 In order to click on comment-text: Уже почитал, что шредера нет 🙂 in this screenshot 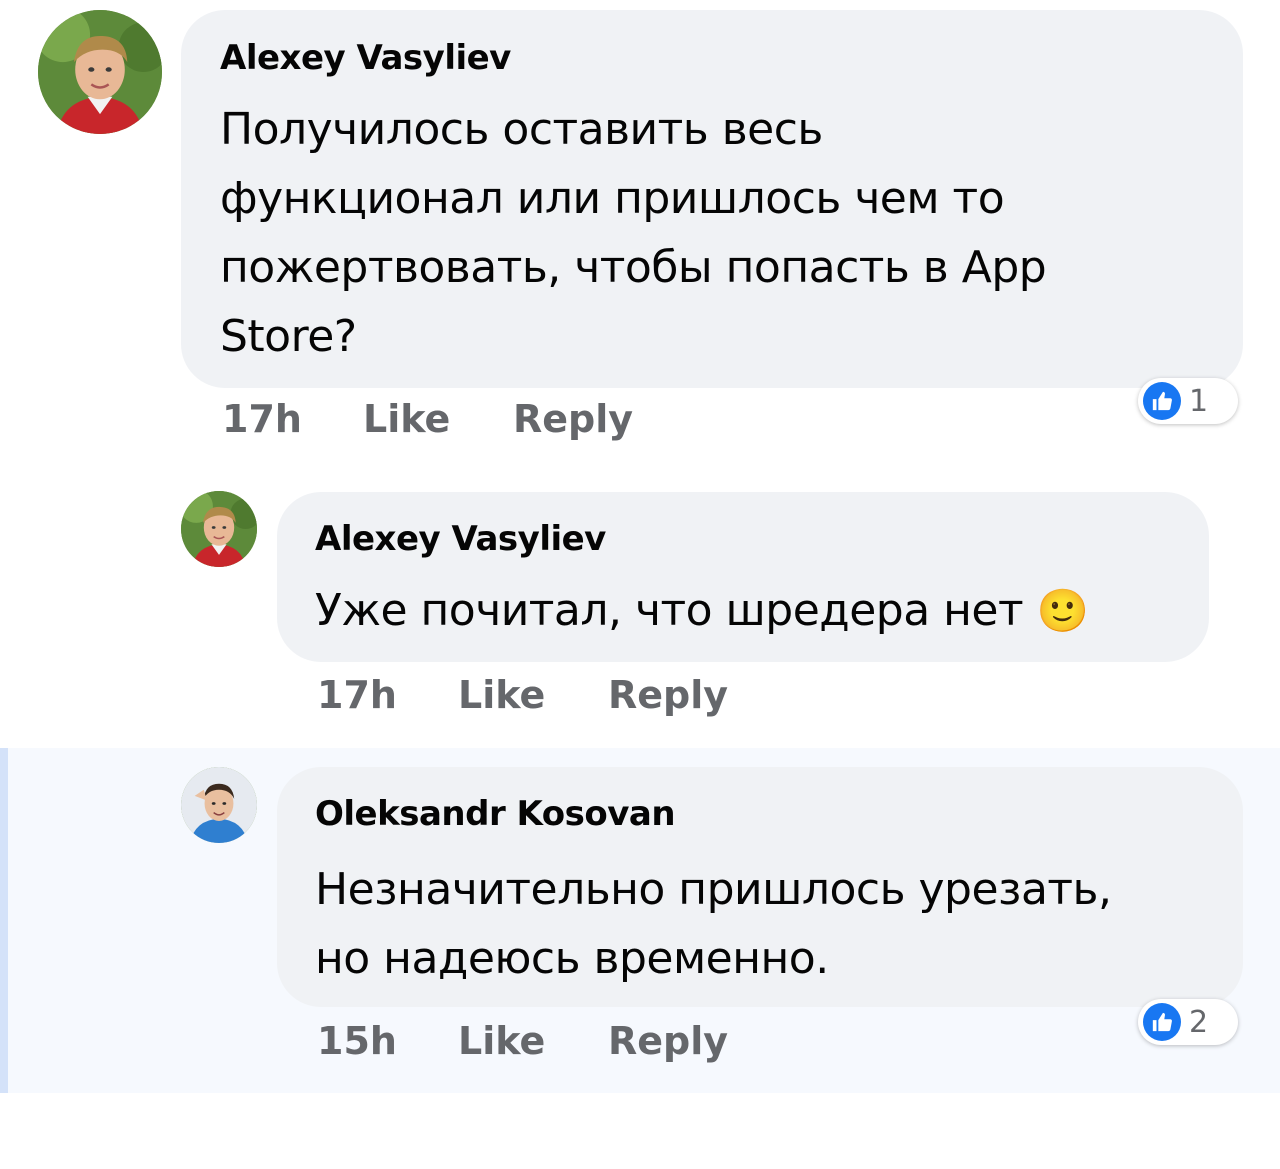, I will do `click(702, 610)`.